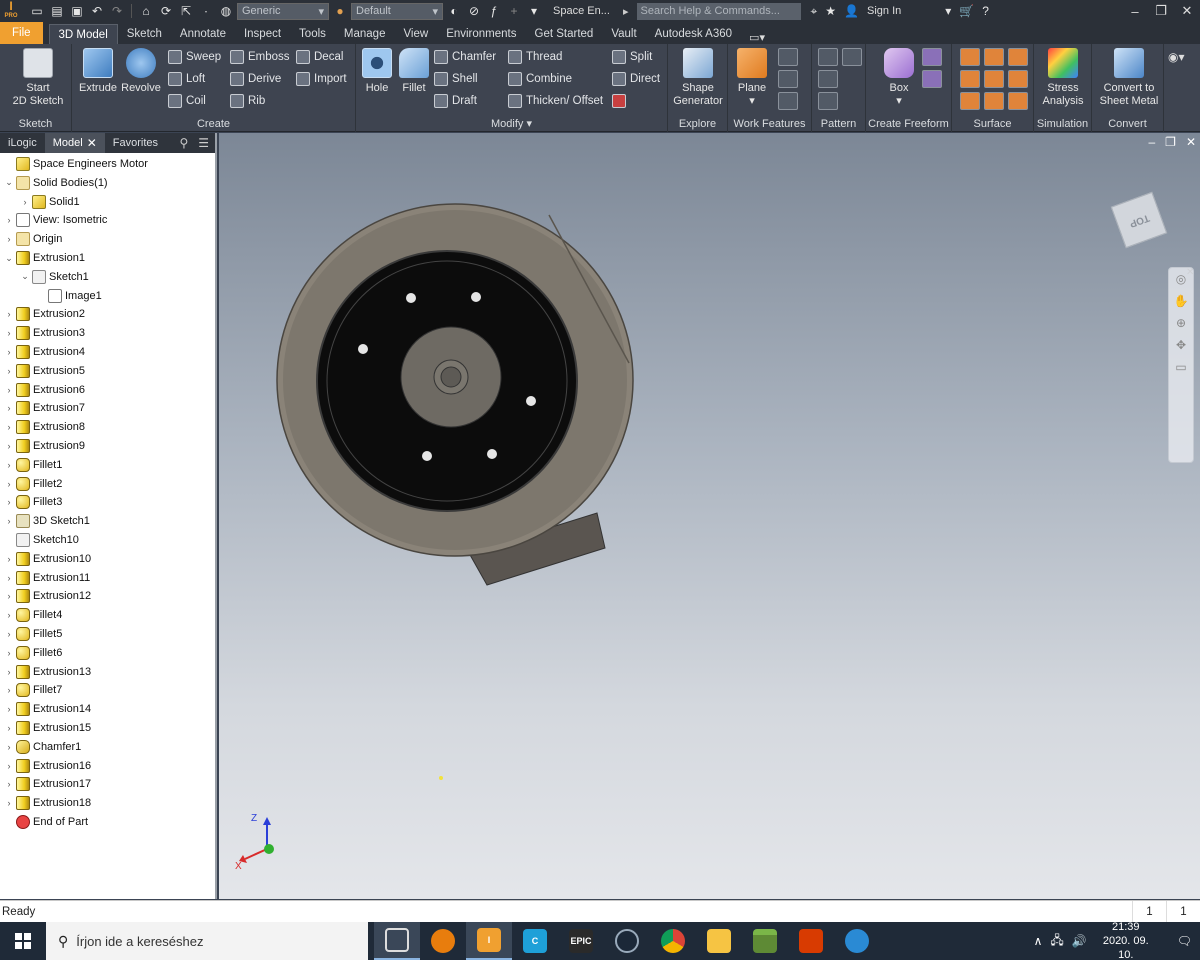  Describe the element at coordinates (1181, 323) in the screenshot. I see `zoom-icon: ⊕` at that location.